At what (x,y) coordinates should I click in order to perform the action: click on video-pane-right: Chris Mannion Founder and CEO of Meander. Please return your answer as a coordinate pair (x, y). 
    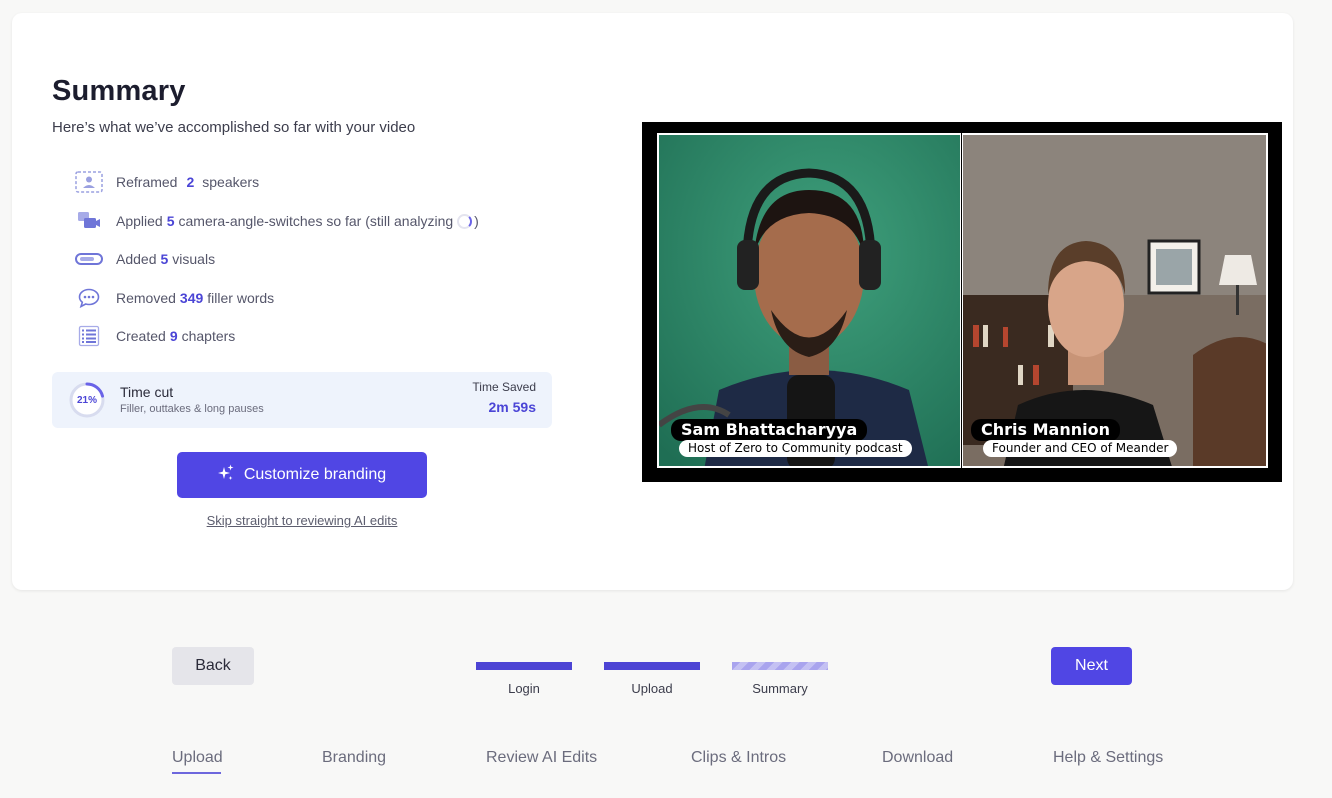
    Looking at the image, I should click on (1115, 300).